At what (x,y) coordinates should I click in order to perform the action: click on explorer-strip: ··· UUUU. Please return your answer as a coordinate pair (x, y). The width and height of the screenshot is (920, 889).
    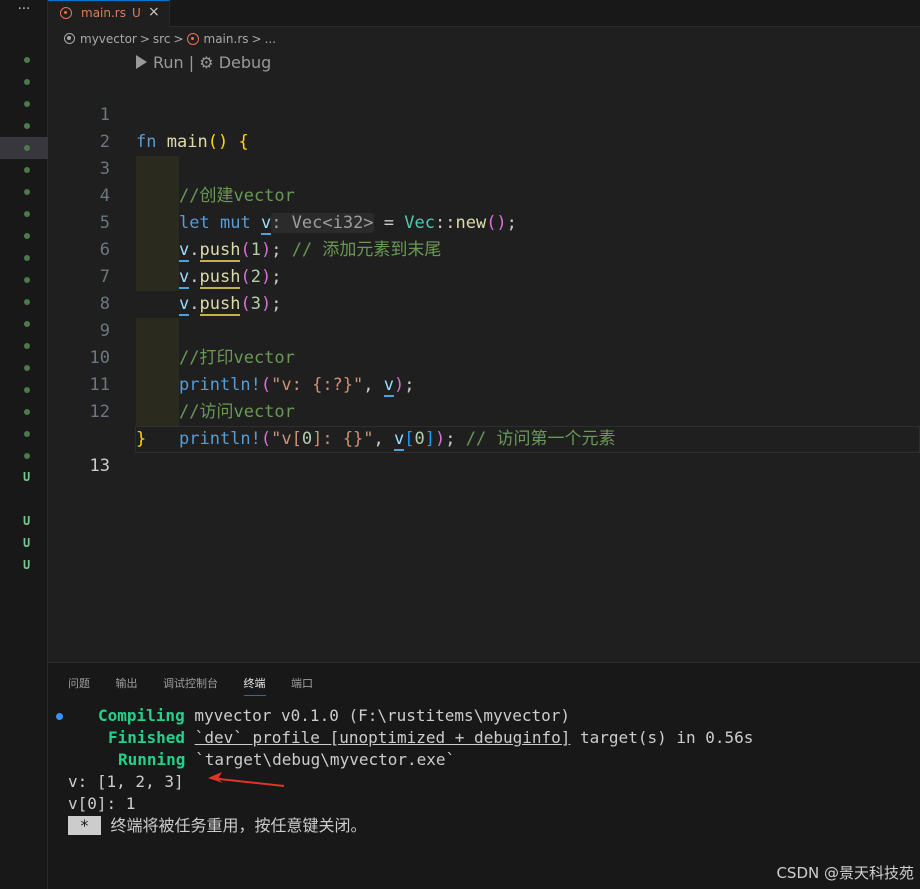
    Looking at the image, I should click on (24, 444).